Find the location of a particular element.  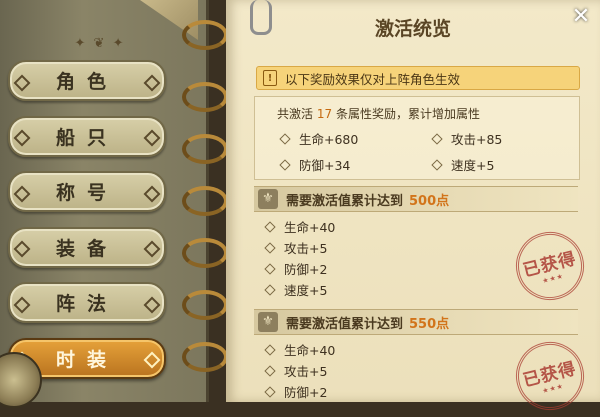

nav-button-equipment: 装备 is located at coordinates (87, 247).